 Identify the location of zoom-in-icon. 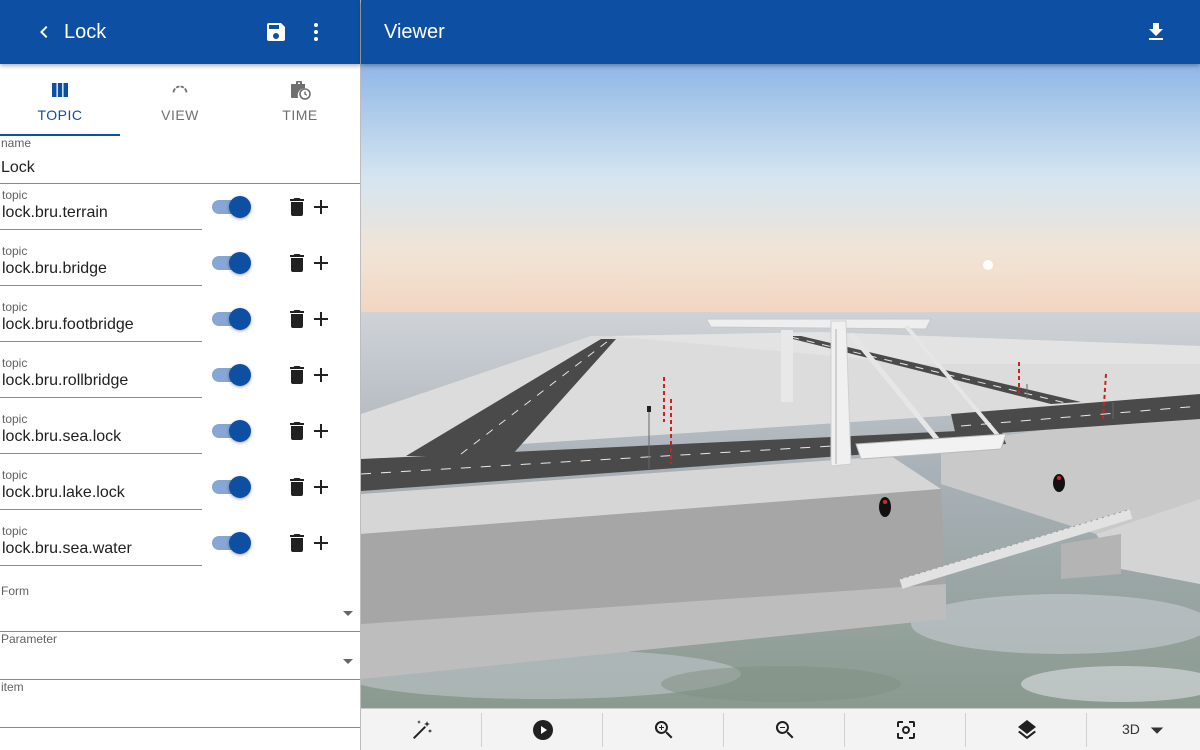
(663, 730).